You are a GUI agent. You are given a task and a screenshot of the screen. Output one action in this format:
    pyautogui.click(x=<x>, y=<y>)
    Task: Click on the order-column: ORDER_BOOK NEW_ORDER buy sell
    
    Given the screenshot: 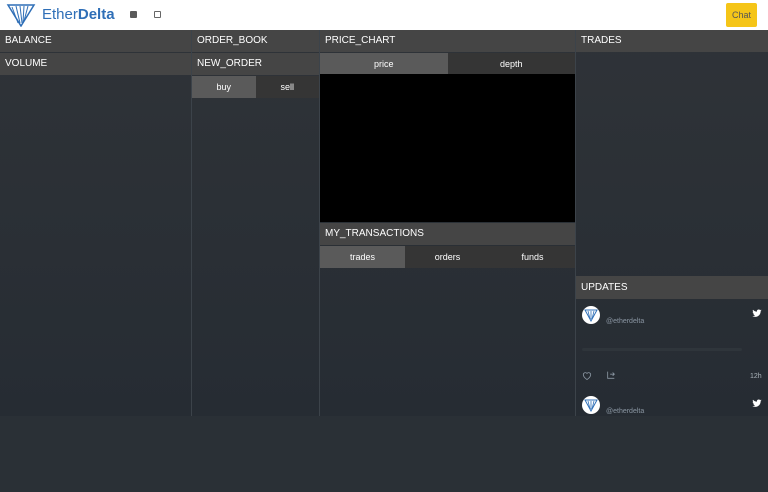 What is the action you would take?
    pyautogui.click(x=256, y=223)
    